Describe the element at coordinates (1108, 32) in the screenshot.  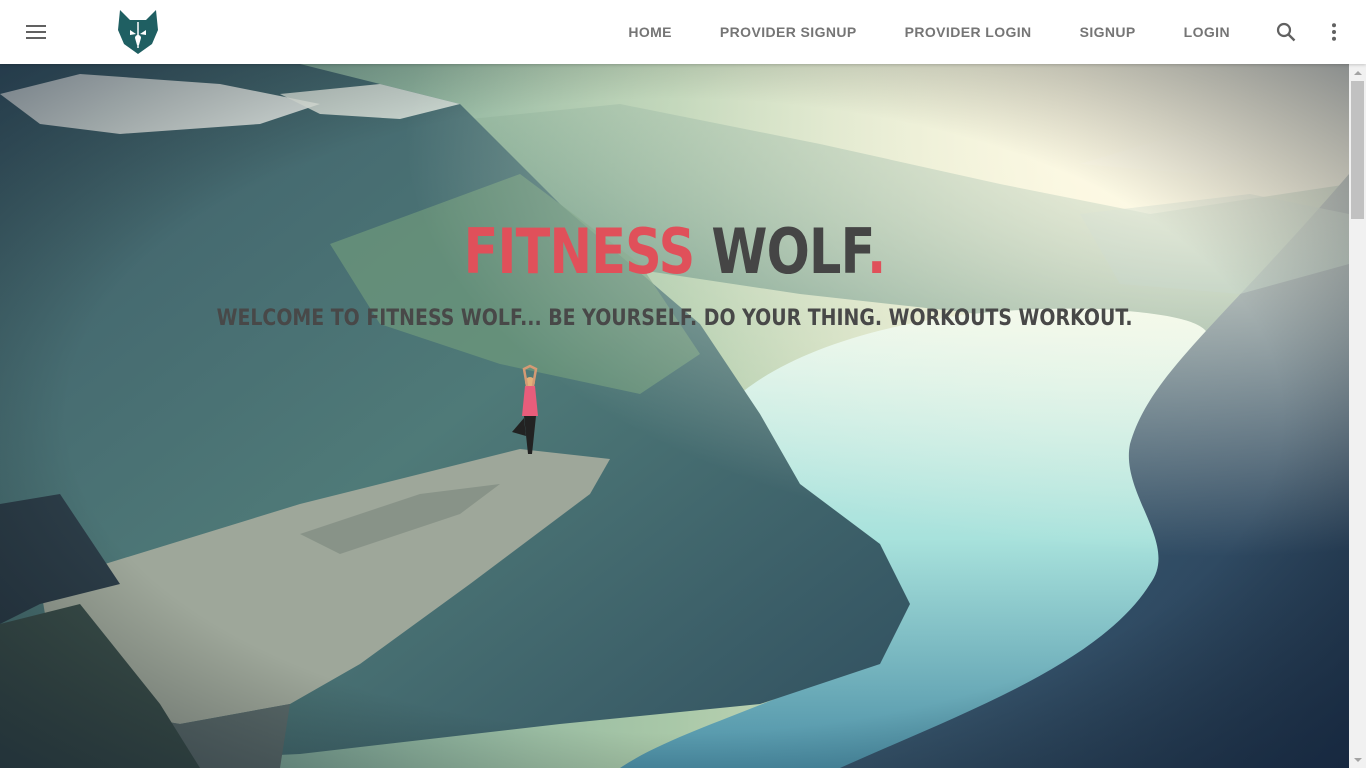
I see `nav-signup: SIGNUP` at that location.